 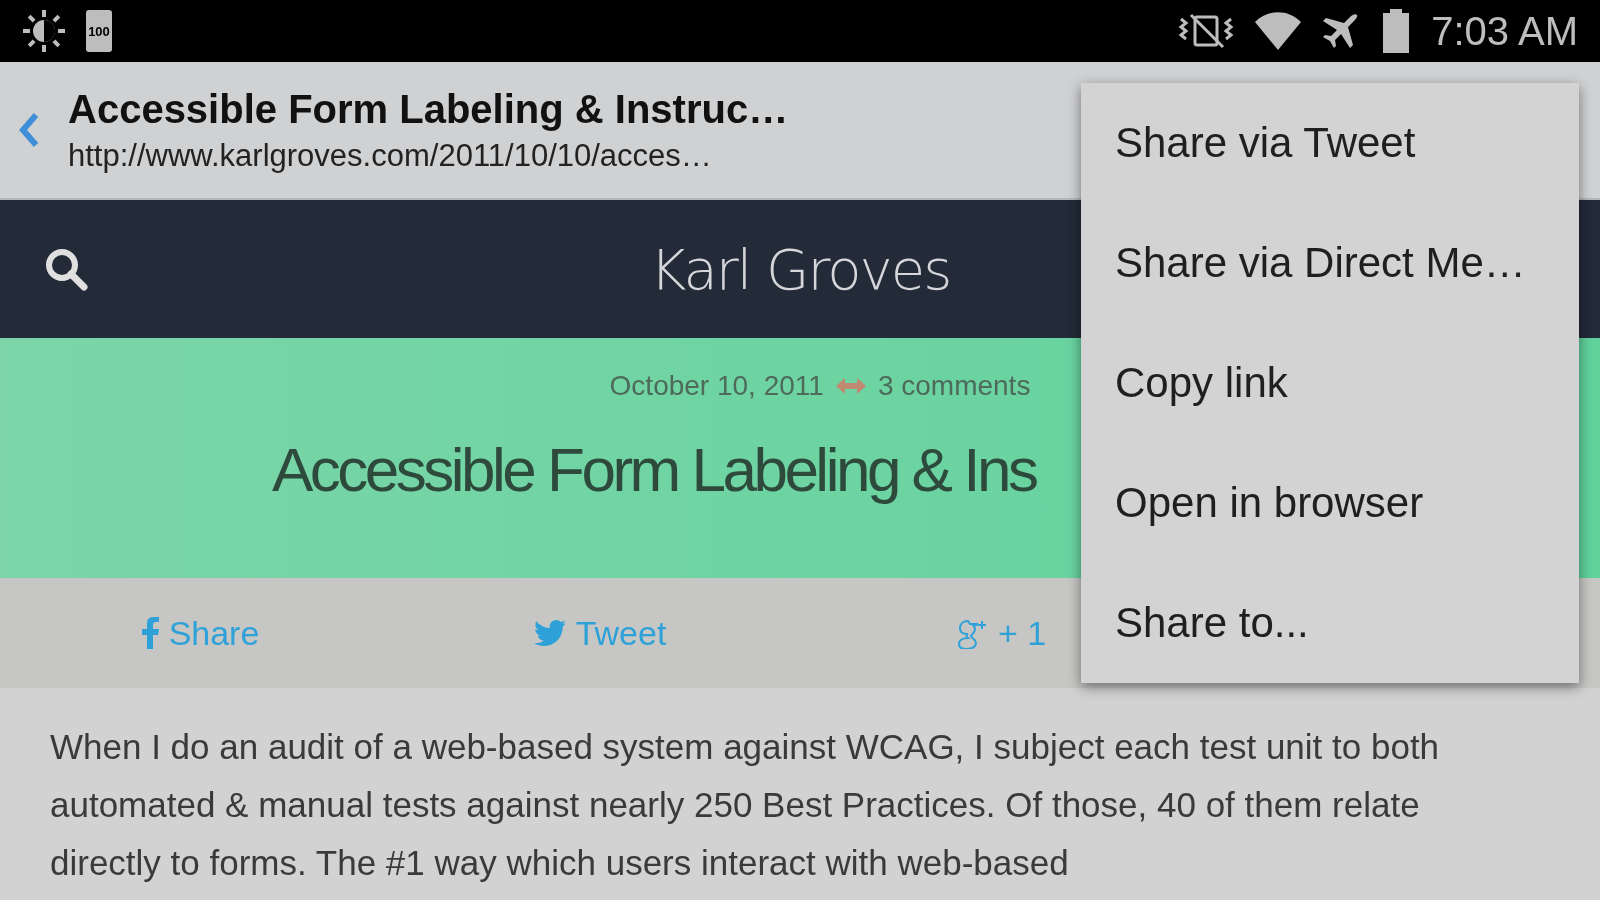 What do you see at coordinates (1330, 383) in the screenshot?
I see `menu-item: Copy link` at bounding box center [1330, 383].